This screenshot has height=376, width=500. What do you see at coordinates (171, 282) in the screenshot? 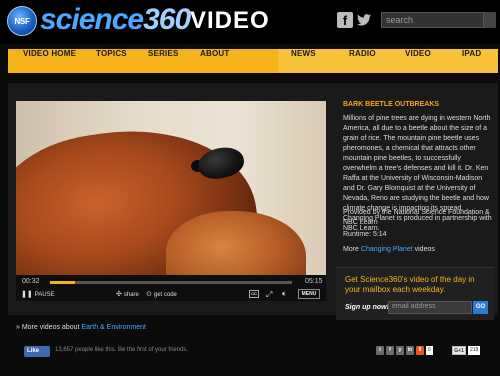
I see `seek-bar` at bounding box center [171, 282].